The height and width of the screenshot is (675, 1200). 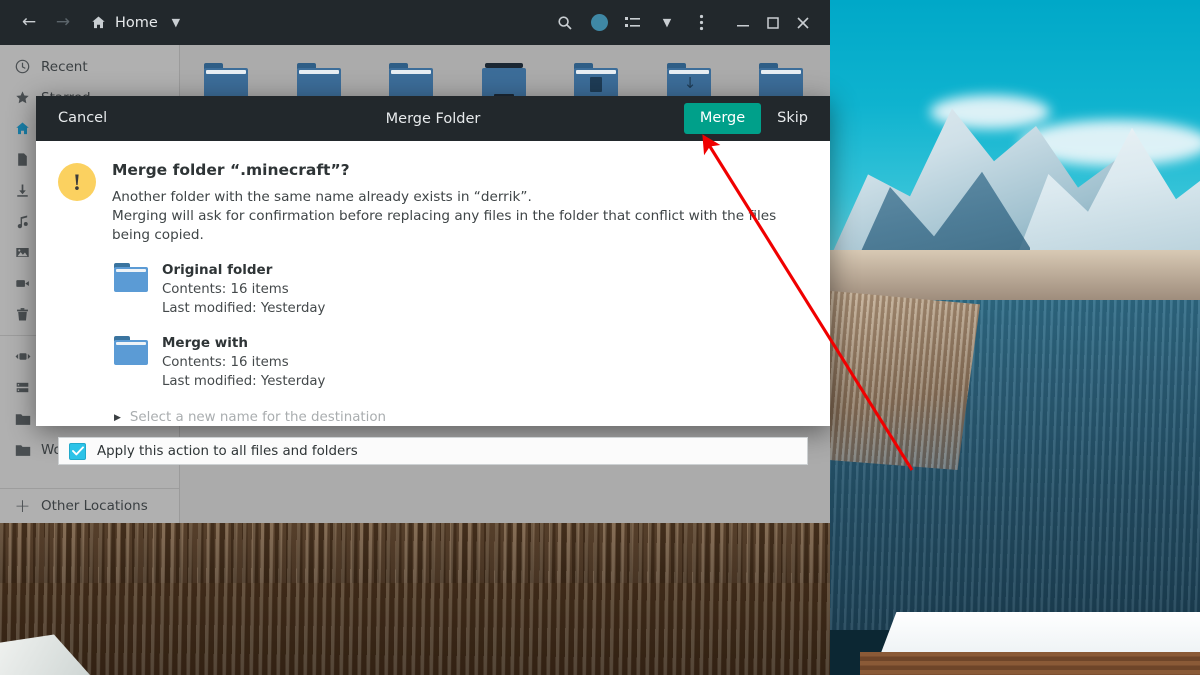 I want to click on select-new-name-expander: ▶ Select a new name for the destination, so click(x=461, y=417).